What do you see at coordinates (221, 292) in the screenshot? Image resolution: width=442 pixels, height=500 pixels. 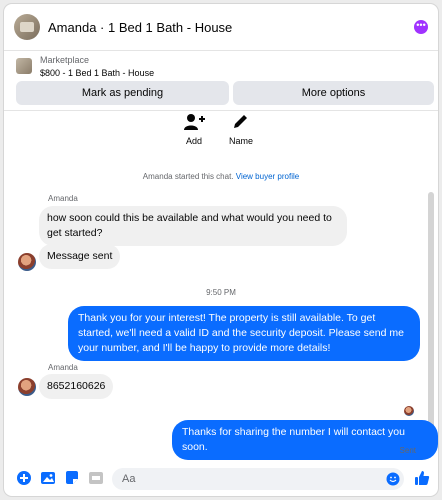 I see `timestamp: 9:50 PM` at bounding box center [221, 292].